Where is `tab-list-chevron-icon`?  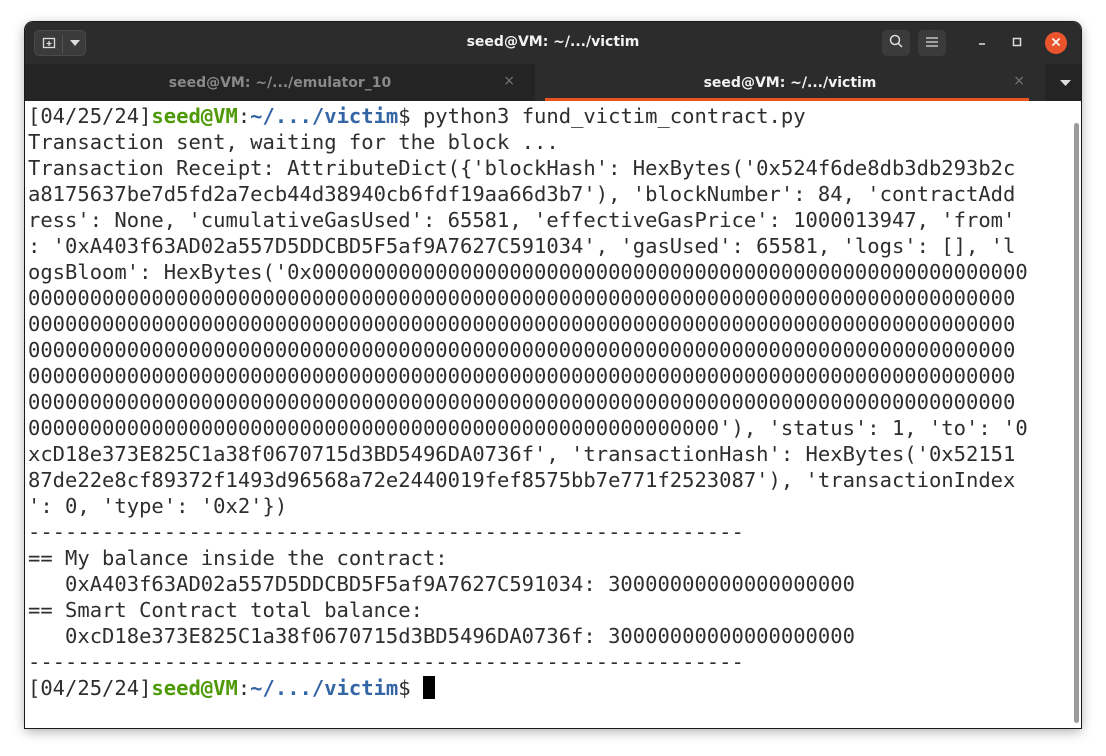
tab-list-chevron-icon is located at coordinates (1065, 82).